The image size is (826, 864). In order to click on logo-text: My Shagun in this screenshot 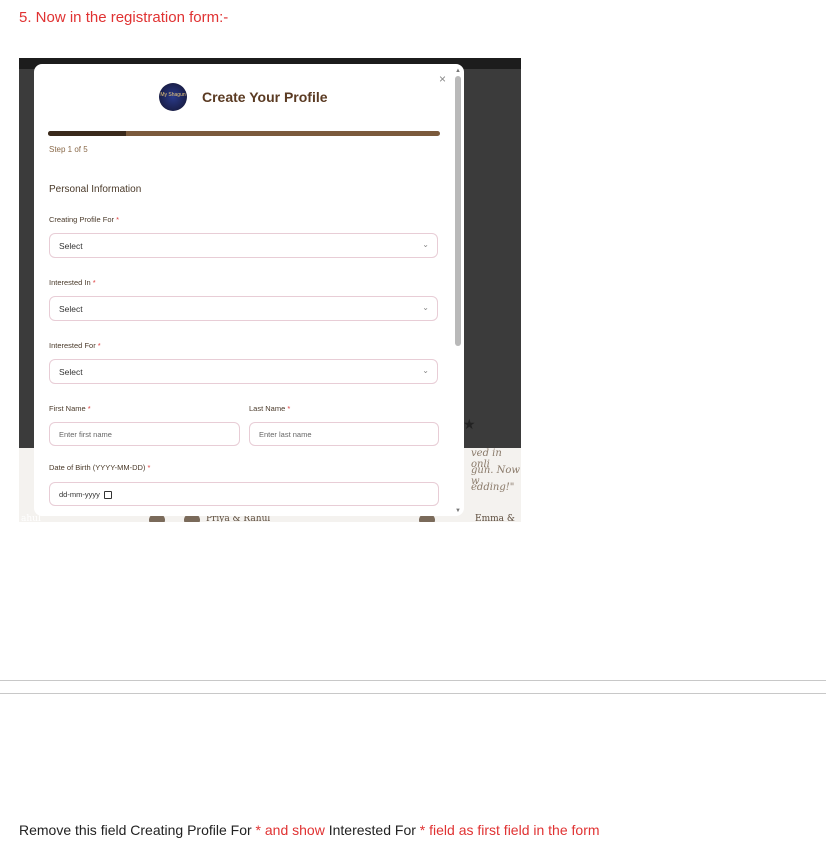, I will do `click(173, 95)`.